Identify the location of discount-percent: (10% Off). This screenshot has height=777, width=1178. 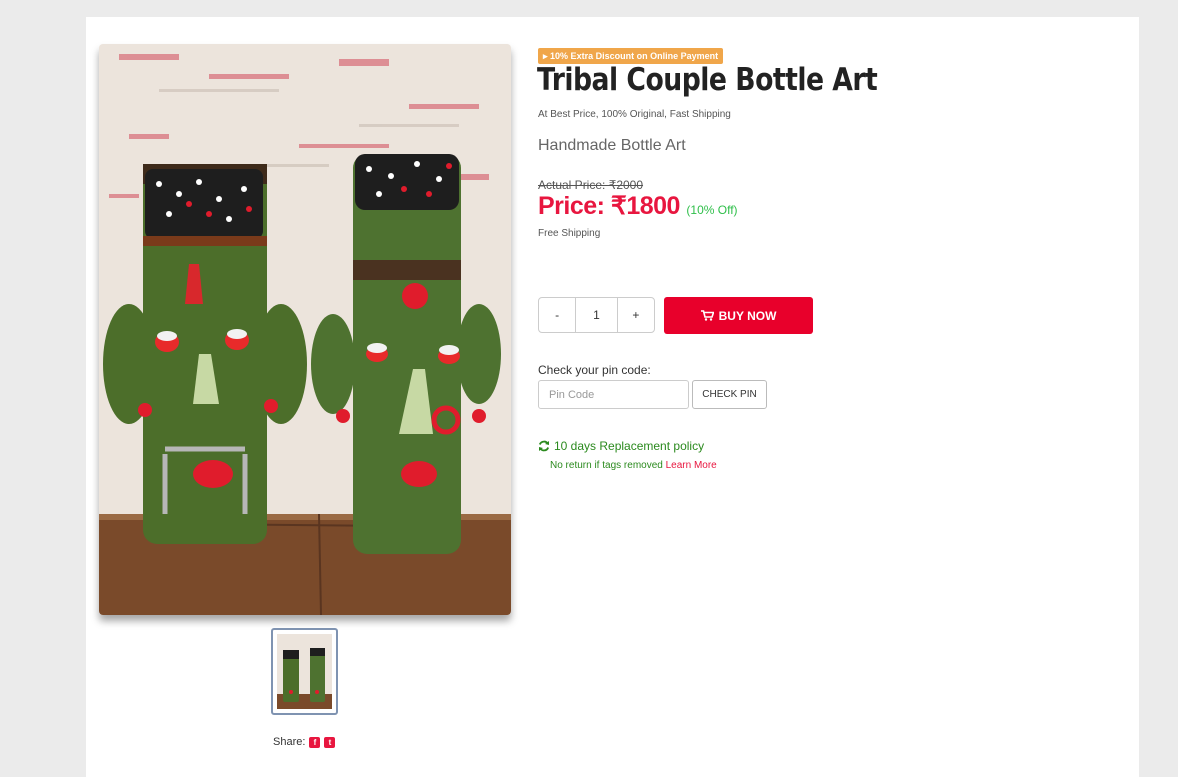
(712, 210).